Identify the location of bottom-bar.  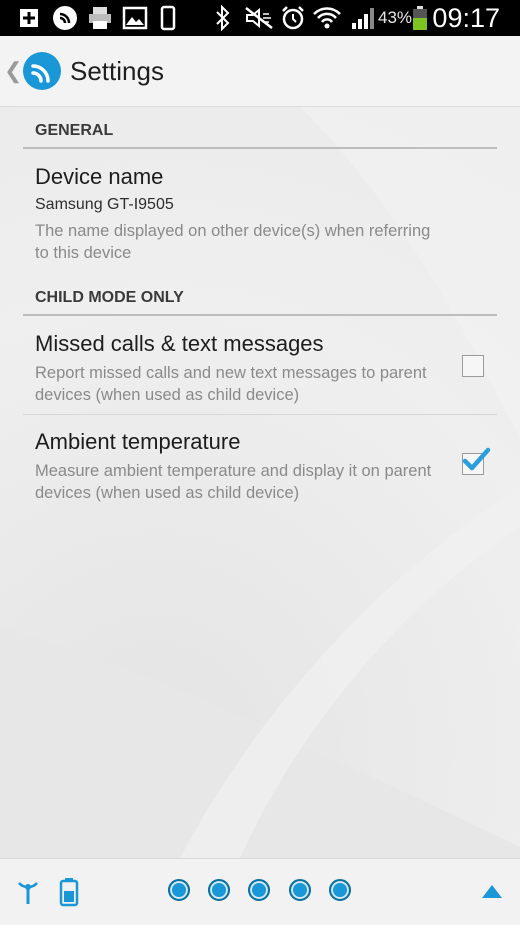
(260, 891).